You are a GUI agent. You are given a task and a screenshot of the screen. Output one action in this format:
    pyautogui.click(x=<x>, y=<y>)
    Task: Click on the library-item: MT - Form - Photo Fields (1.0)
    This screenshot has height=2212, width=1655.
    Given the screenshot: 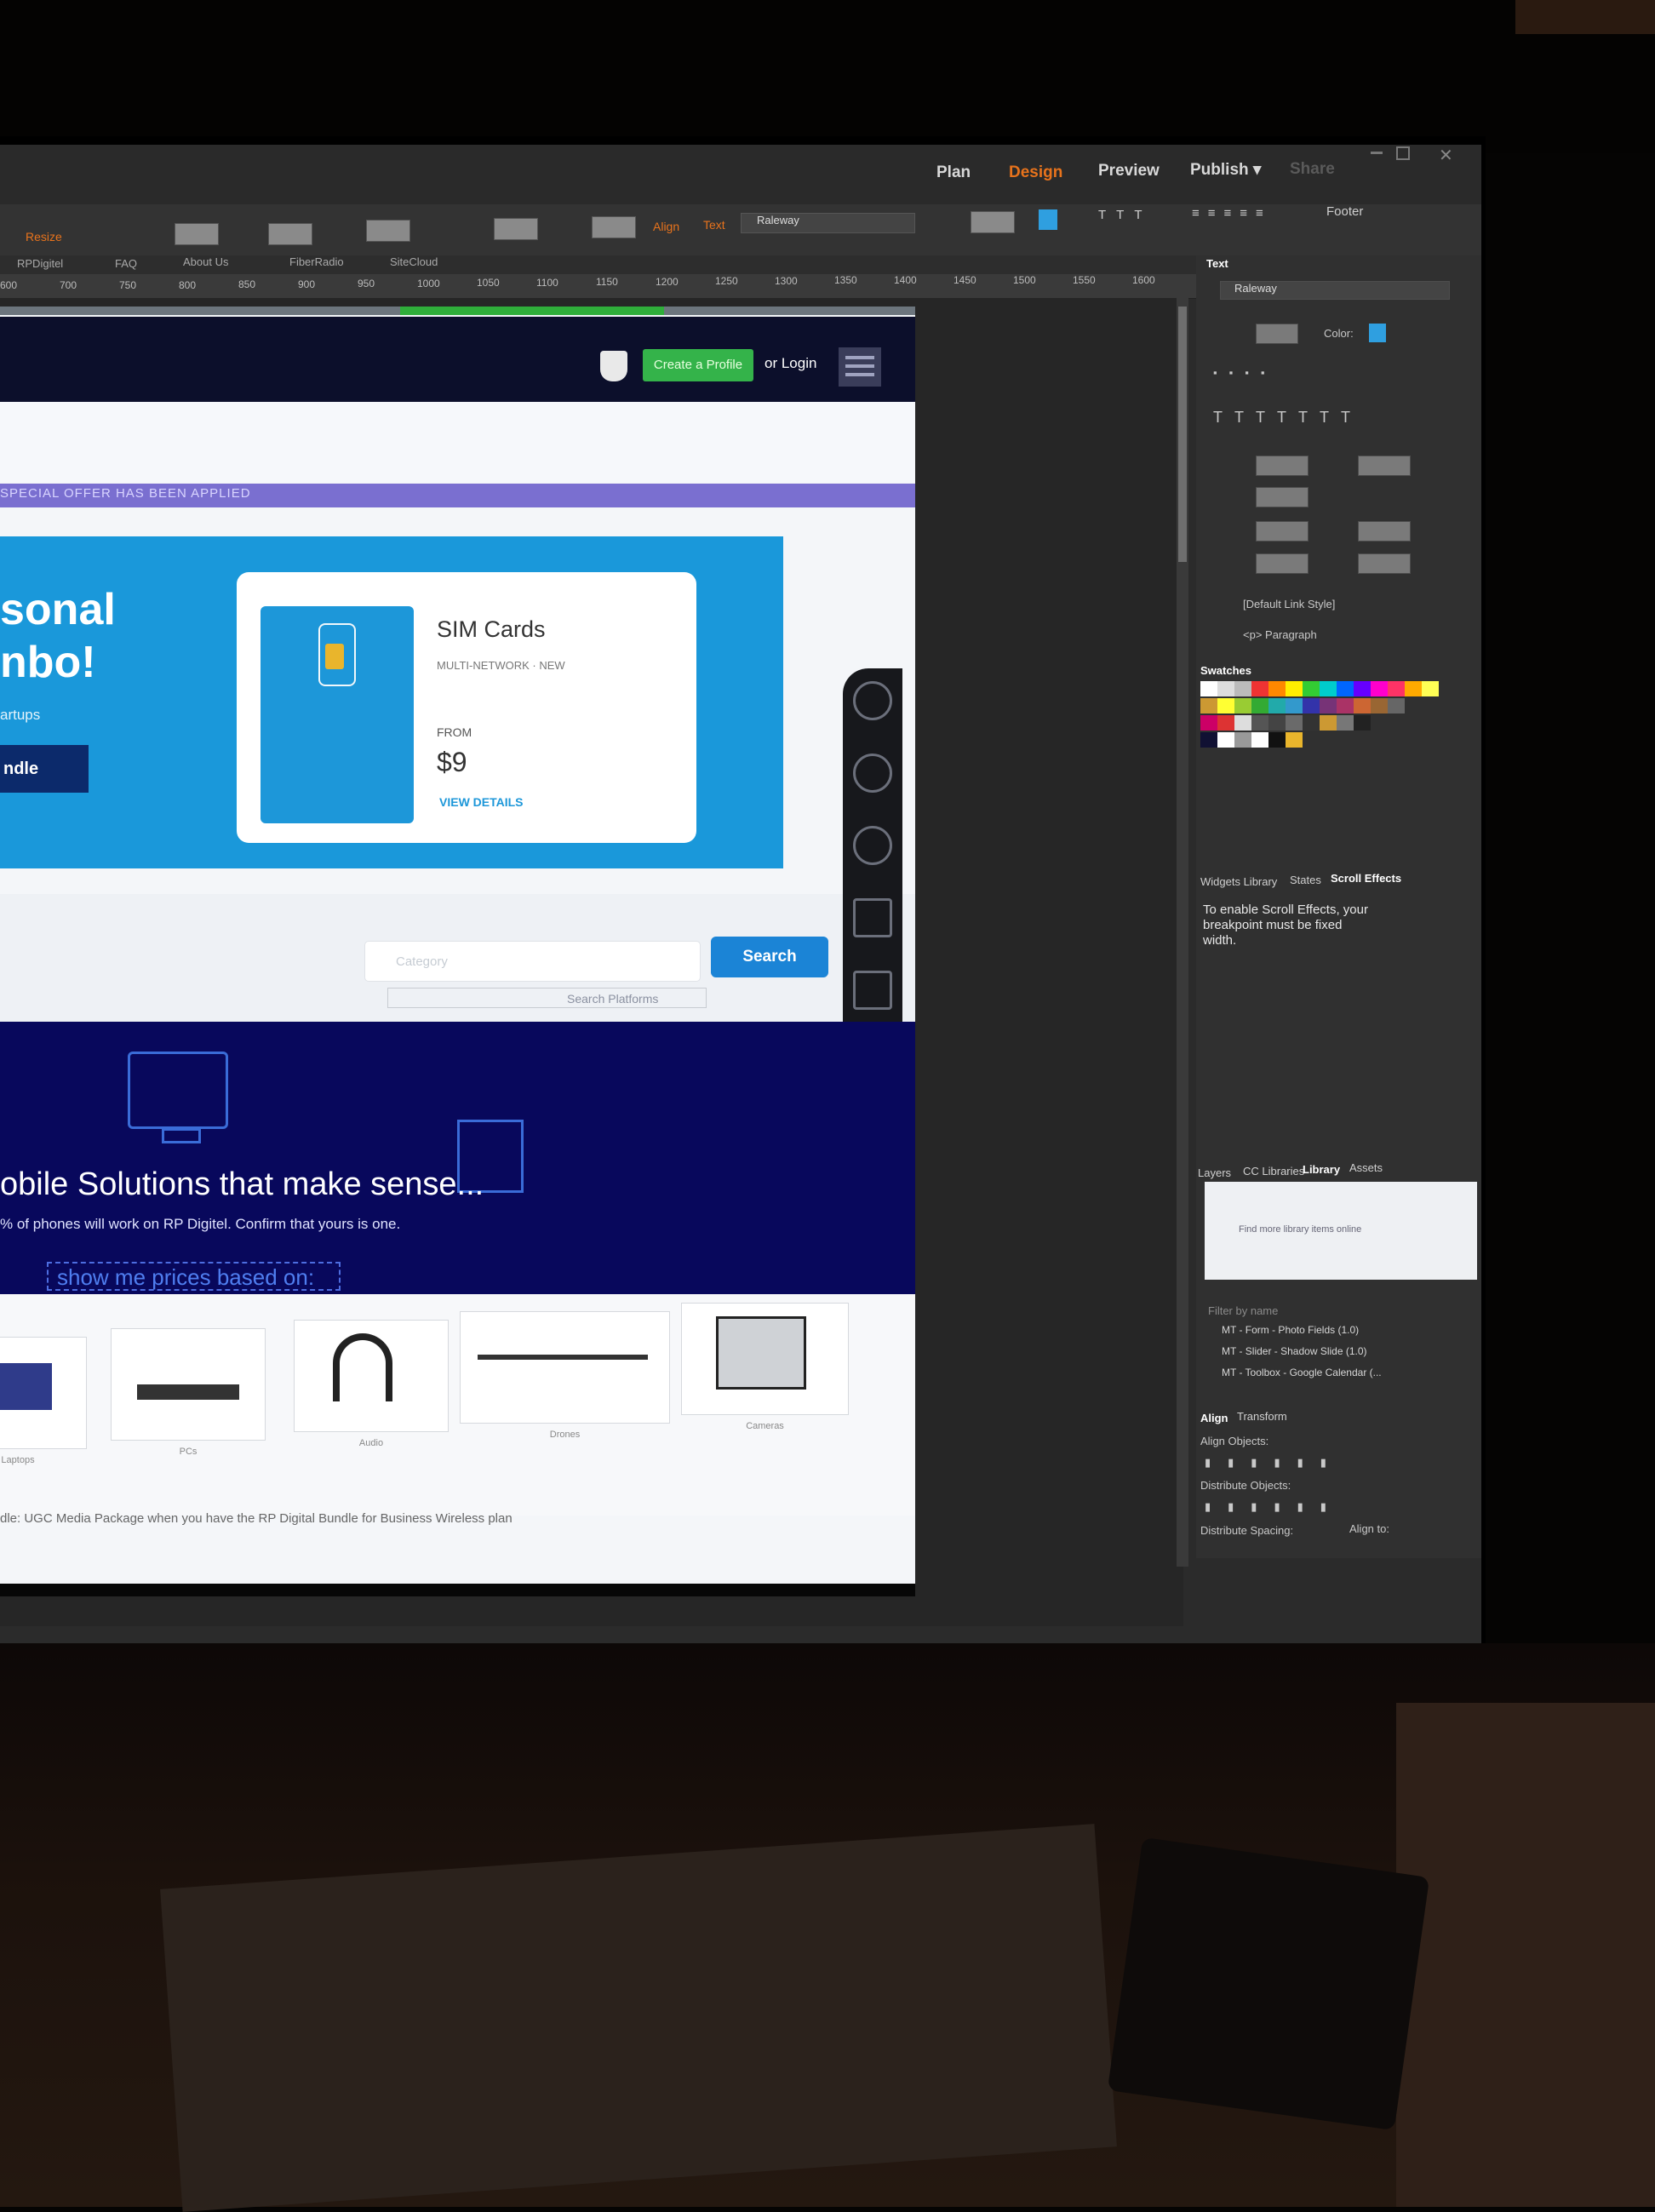 What is the action you would take?
    pyautogui.click(x=1290, y=1330)
    